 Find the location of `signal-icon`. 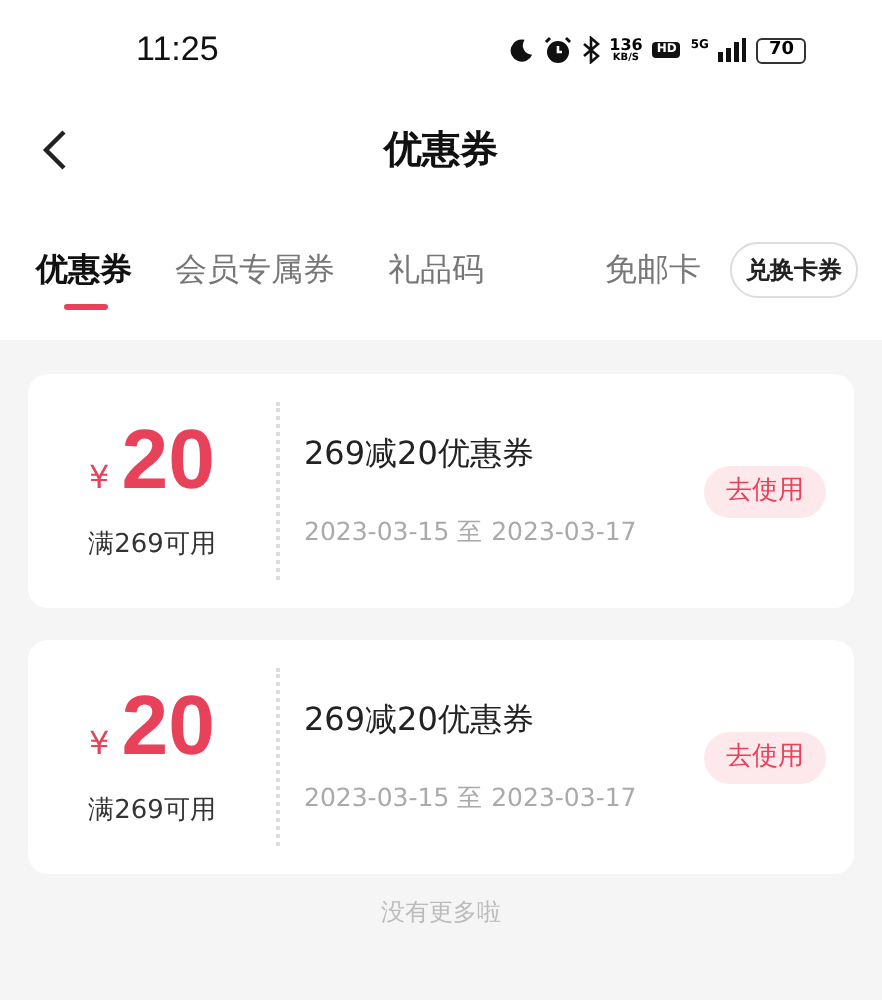

signal-icon is located at coordinates (732, 50).